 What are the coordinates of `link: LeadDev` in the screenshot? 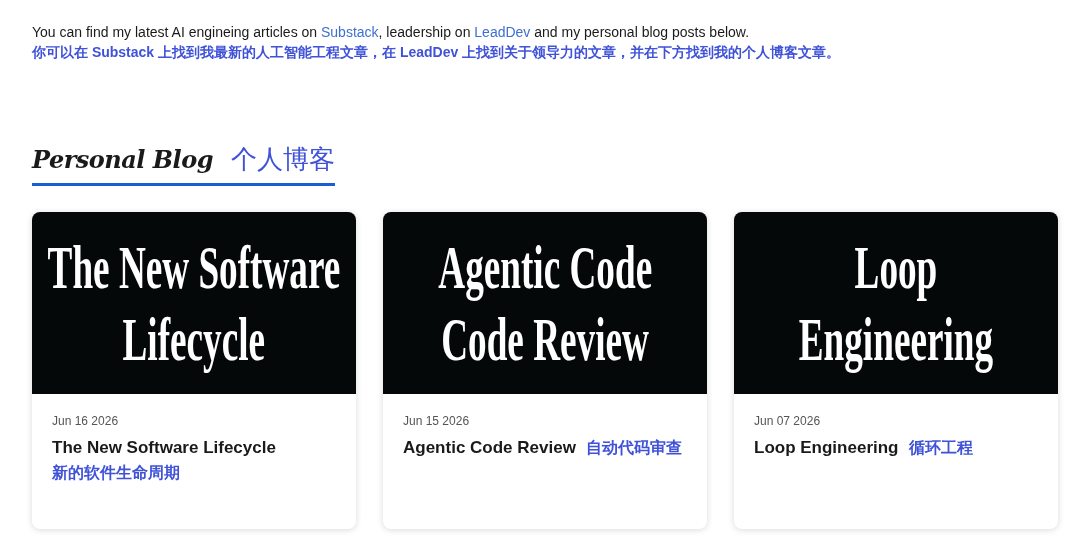 It's located at (502, 32).